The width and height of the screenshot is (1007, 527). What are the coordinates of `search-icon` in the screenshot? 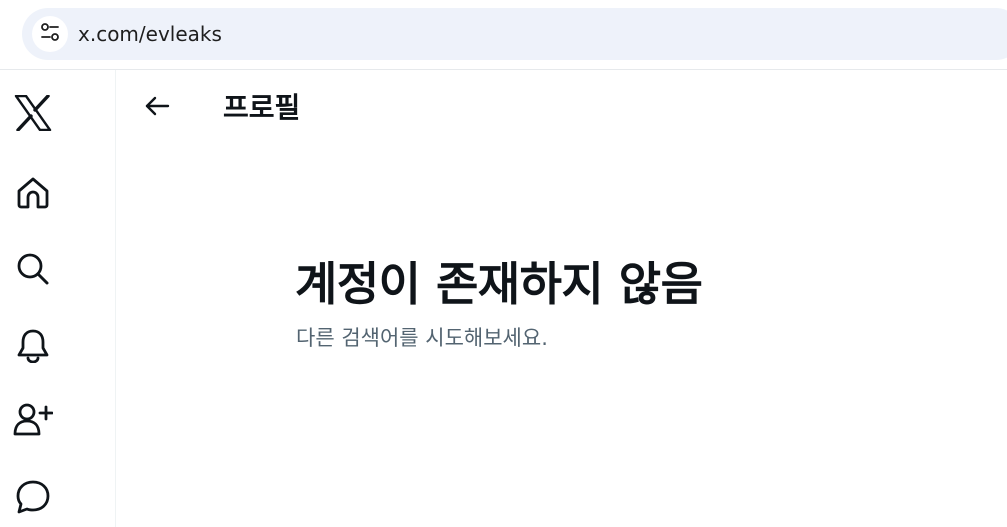 It's located at (33, 269).